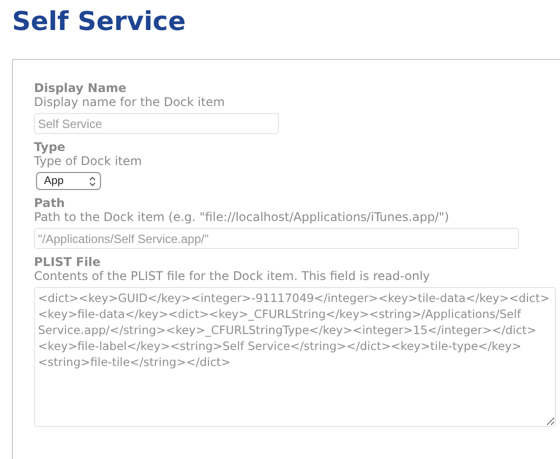  I want to click on type-select: App, so click(68, 181).